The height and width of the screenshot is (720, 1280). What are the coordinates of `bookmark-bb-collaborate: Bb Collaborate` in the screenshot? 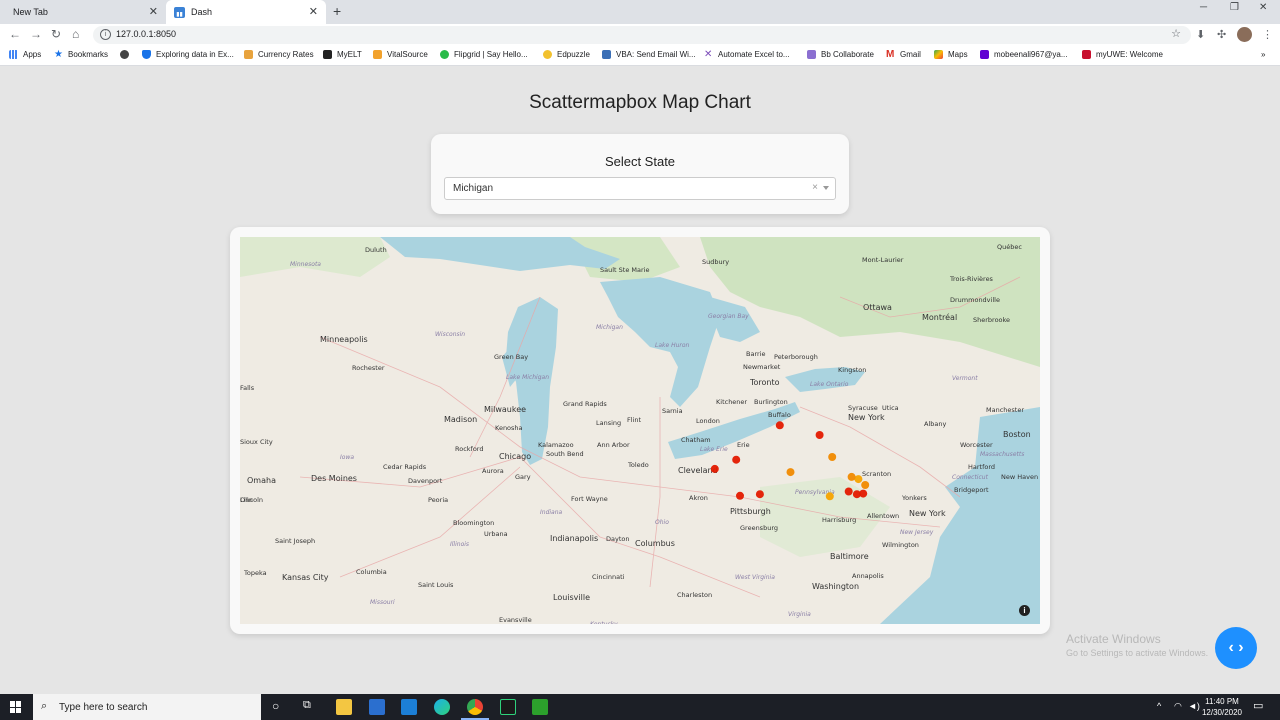 It's located at (840, 54).